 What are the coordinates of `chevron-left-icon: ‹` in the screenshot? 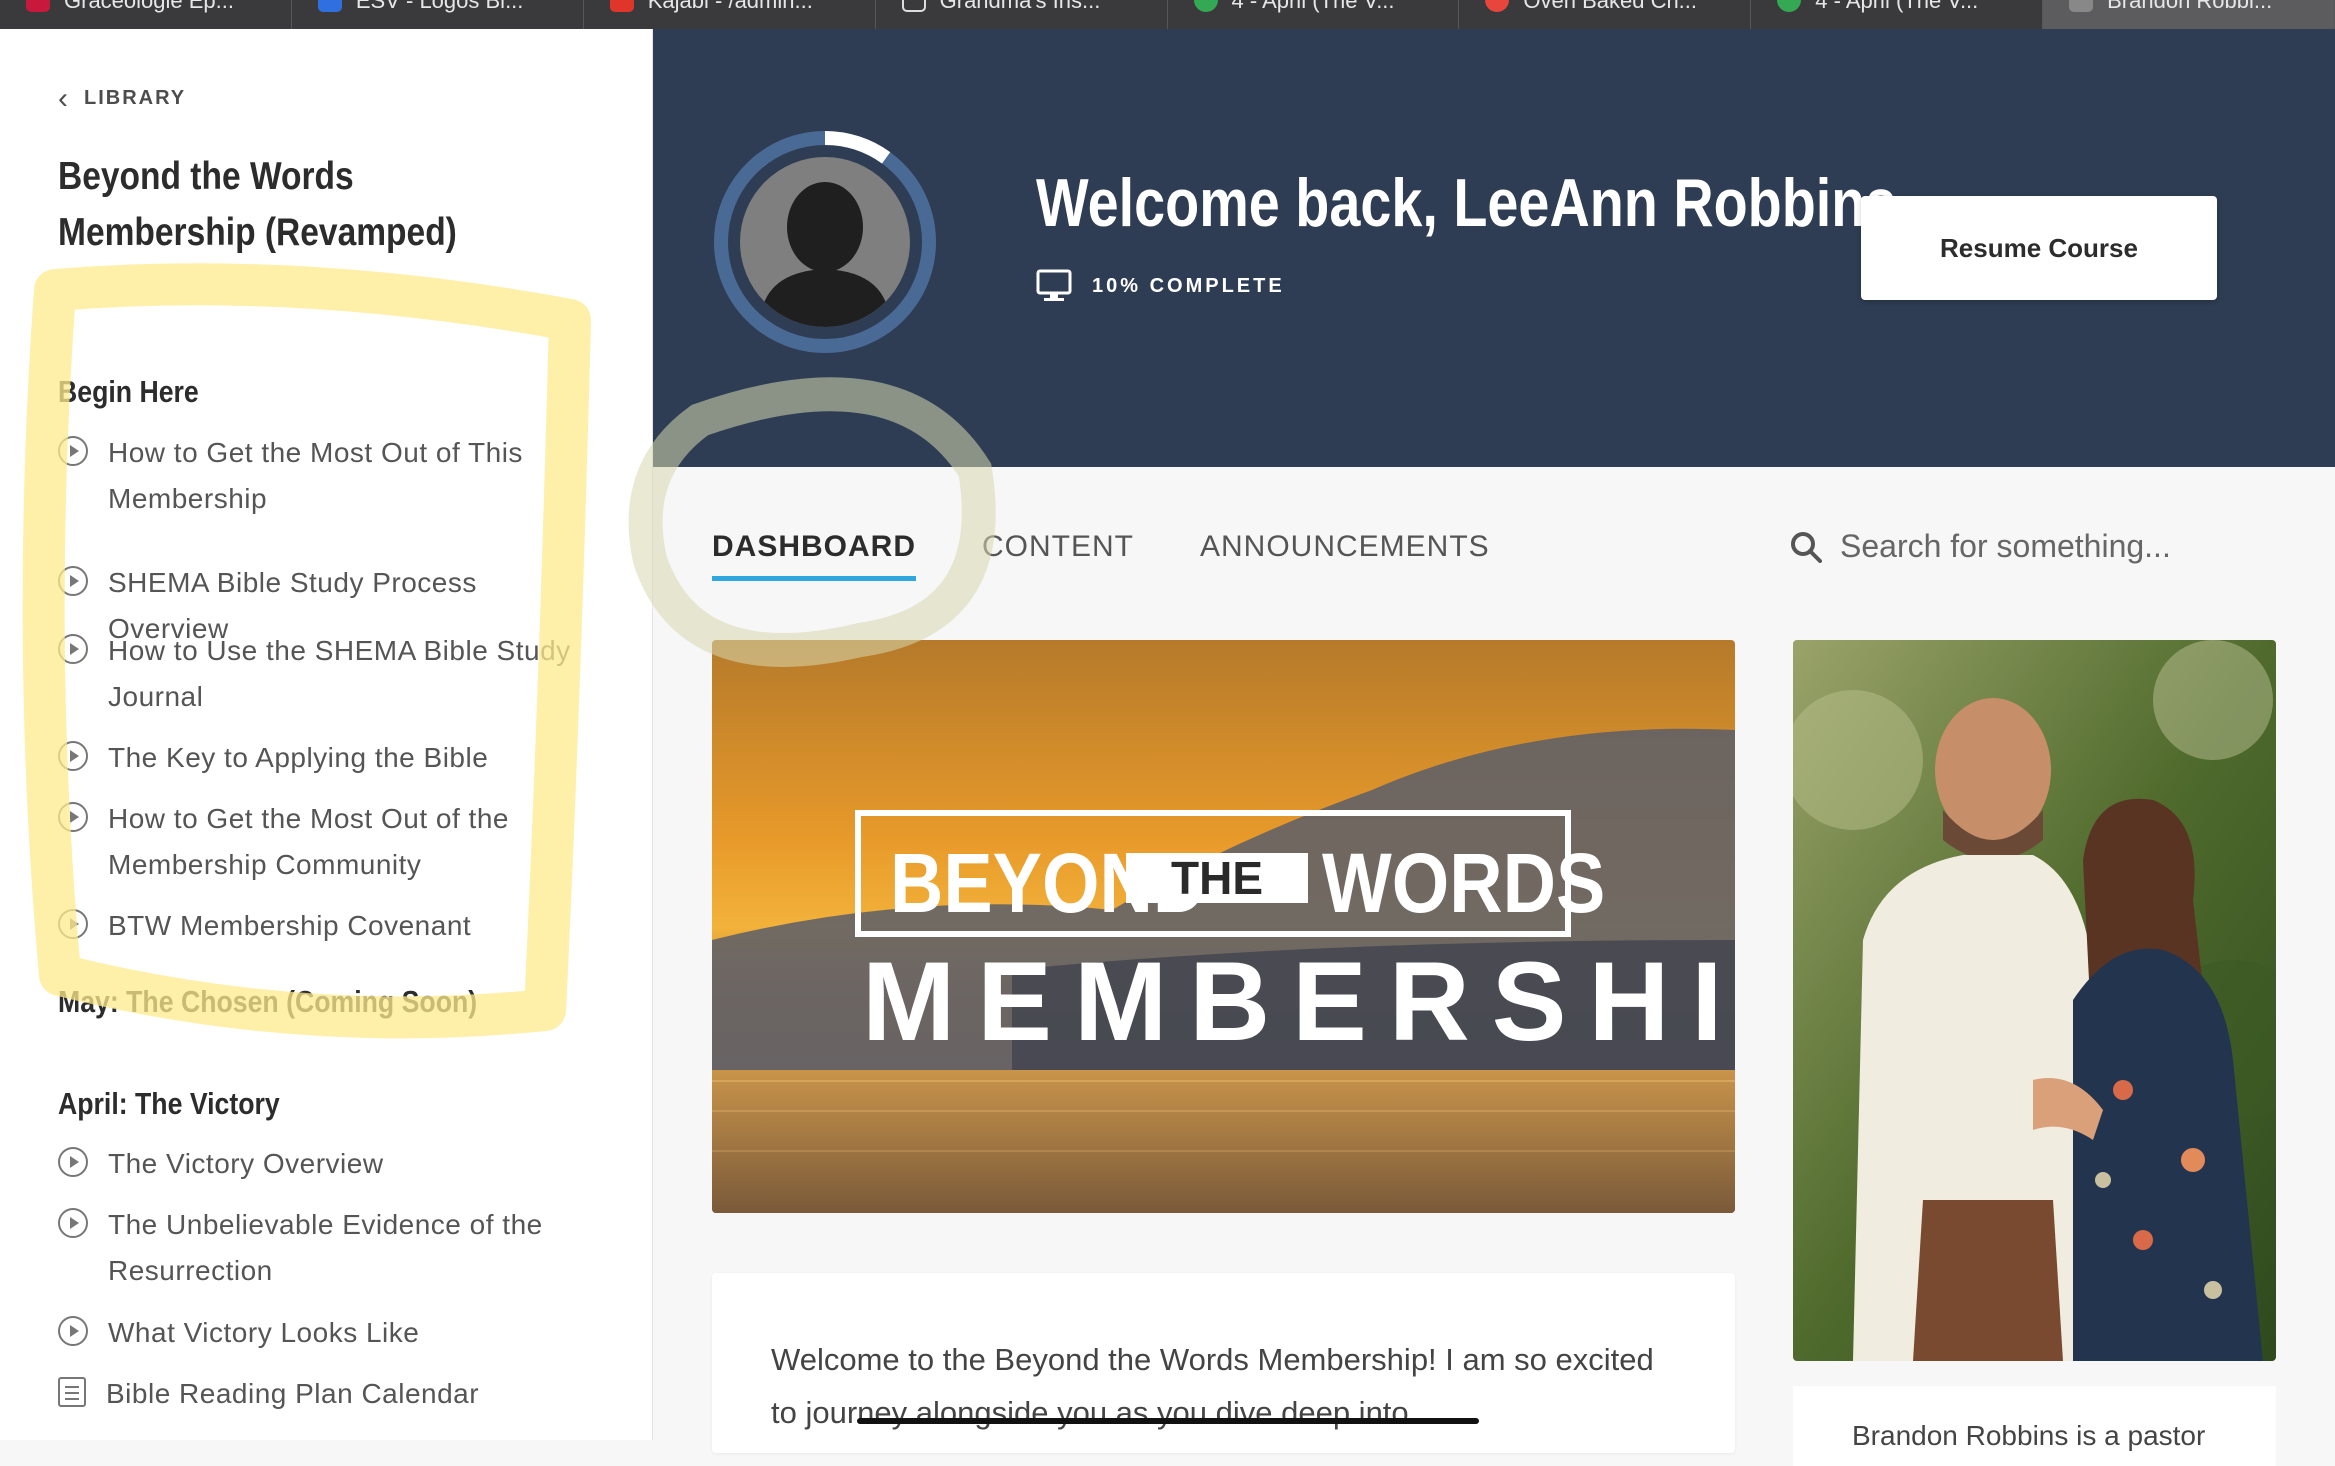 It's located at (64, 98).